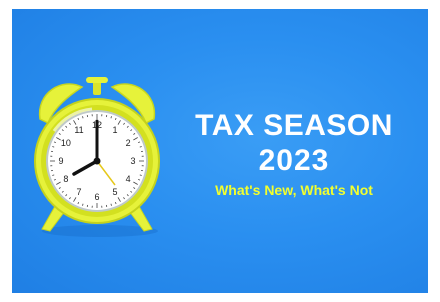 The height and width of the screenshot is (302, 440). I want to click on dial-number: 9, so click(60, 161).